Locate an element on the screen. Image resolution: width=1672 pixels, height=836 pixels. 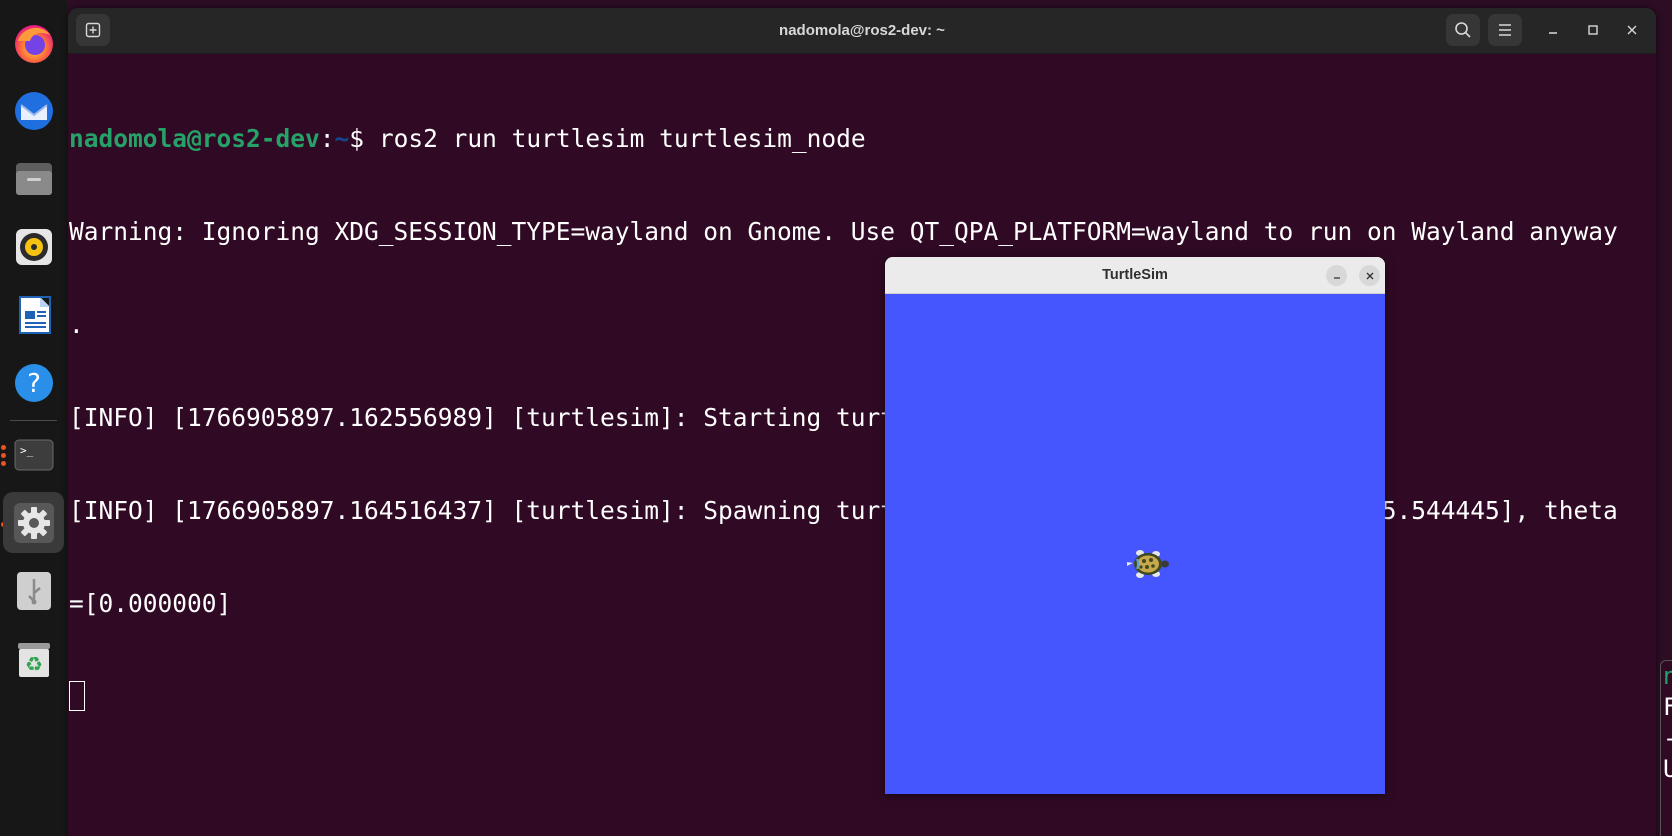
dock-item-usb is located at coordinates (33, 590).